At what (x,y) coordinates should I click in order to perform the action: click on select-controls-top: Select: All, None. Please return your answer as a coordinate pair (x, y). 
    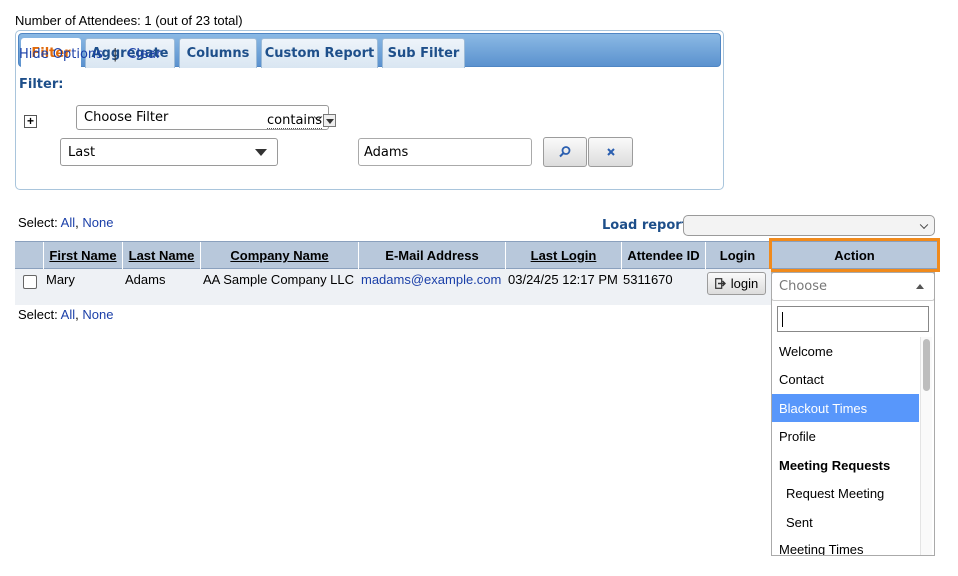
    Looking at the image, I should click on (65, 222).